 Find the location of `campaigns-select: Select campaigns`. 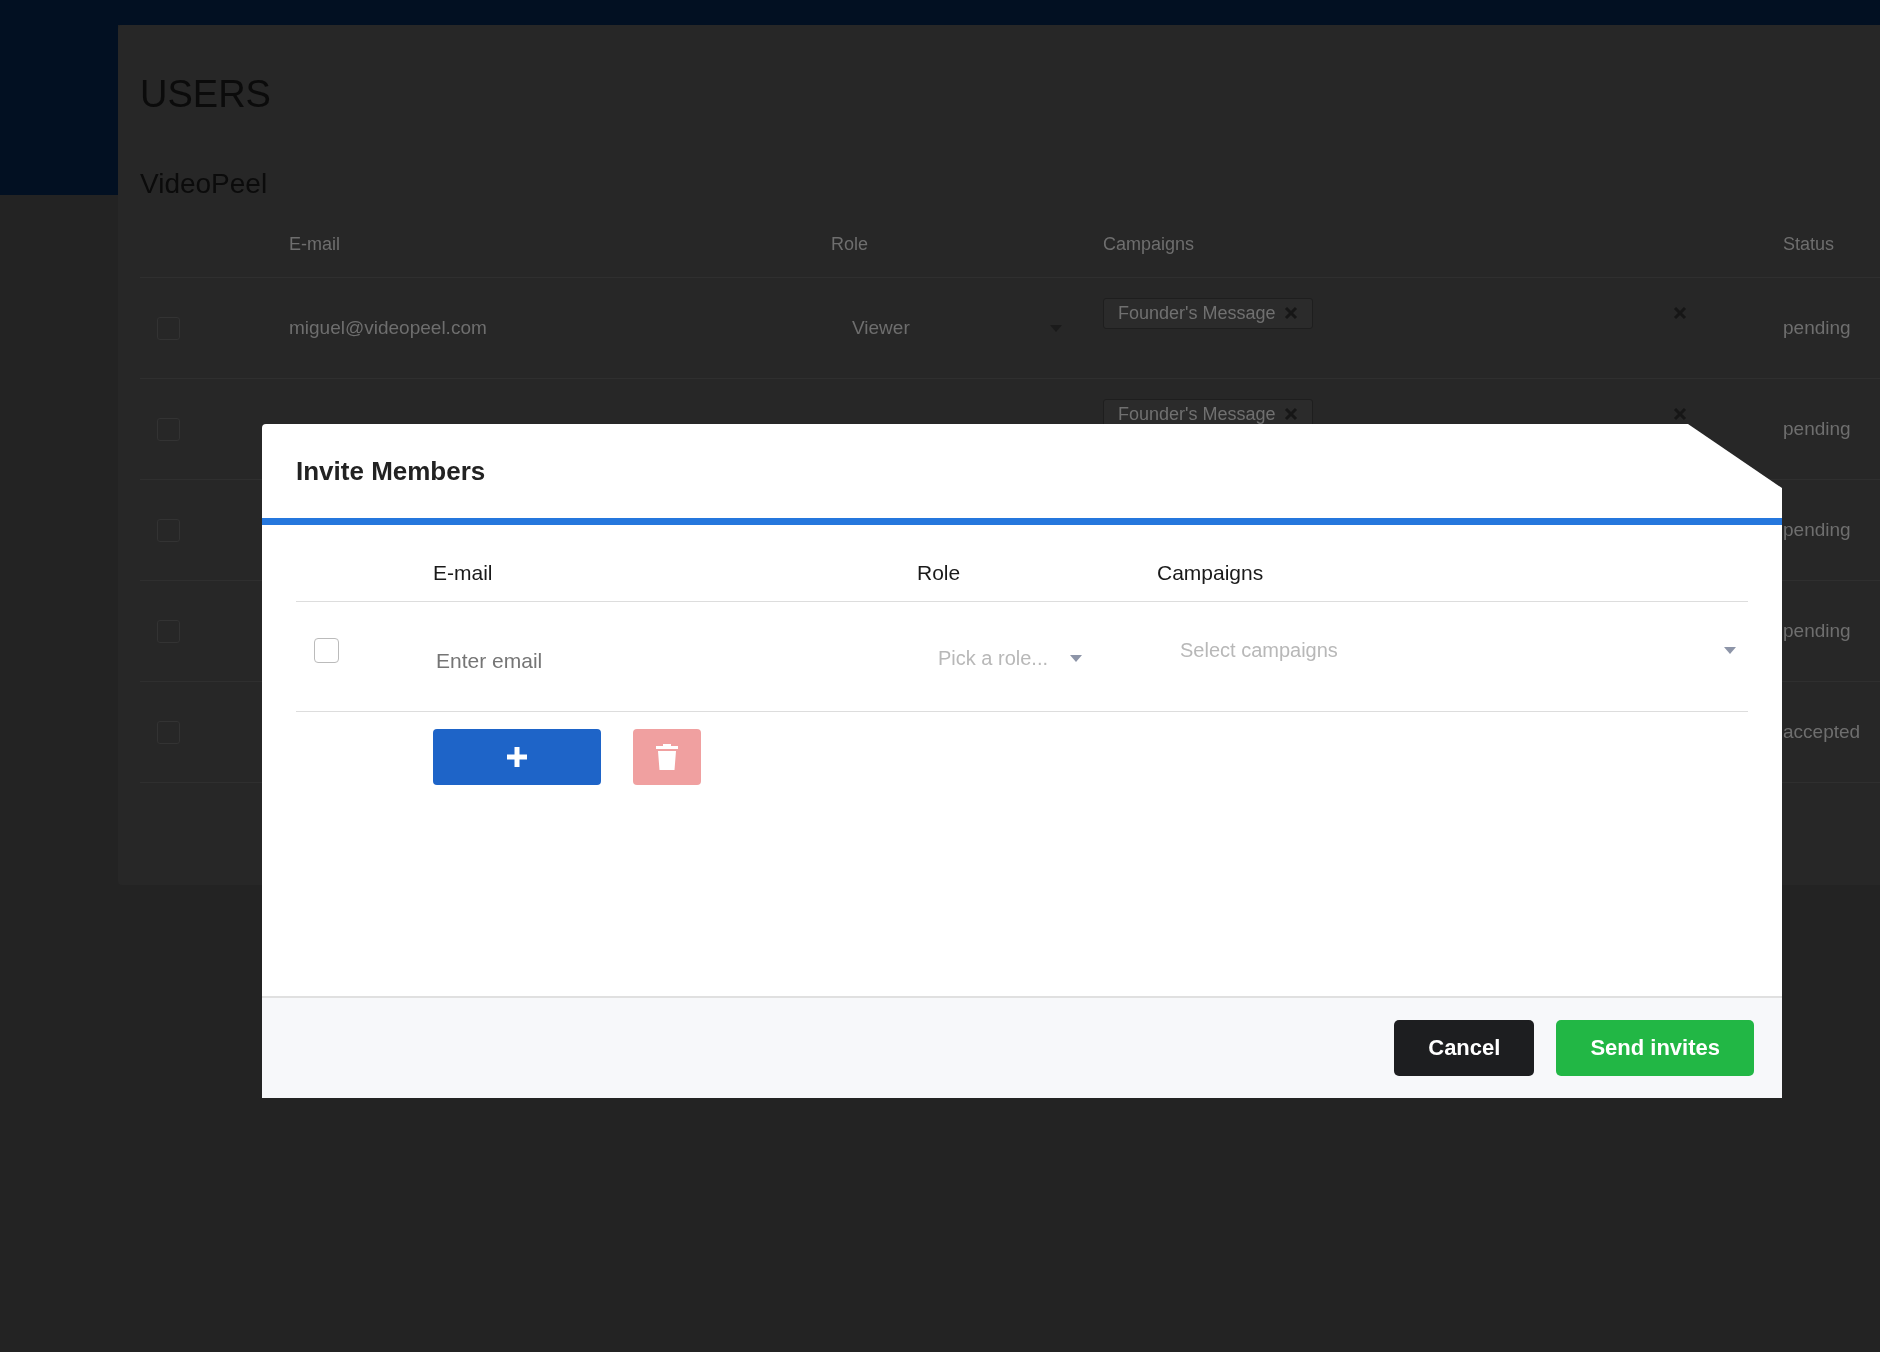

campaigns-select: Select campaigns is located at coordinates (1446, 650).